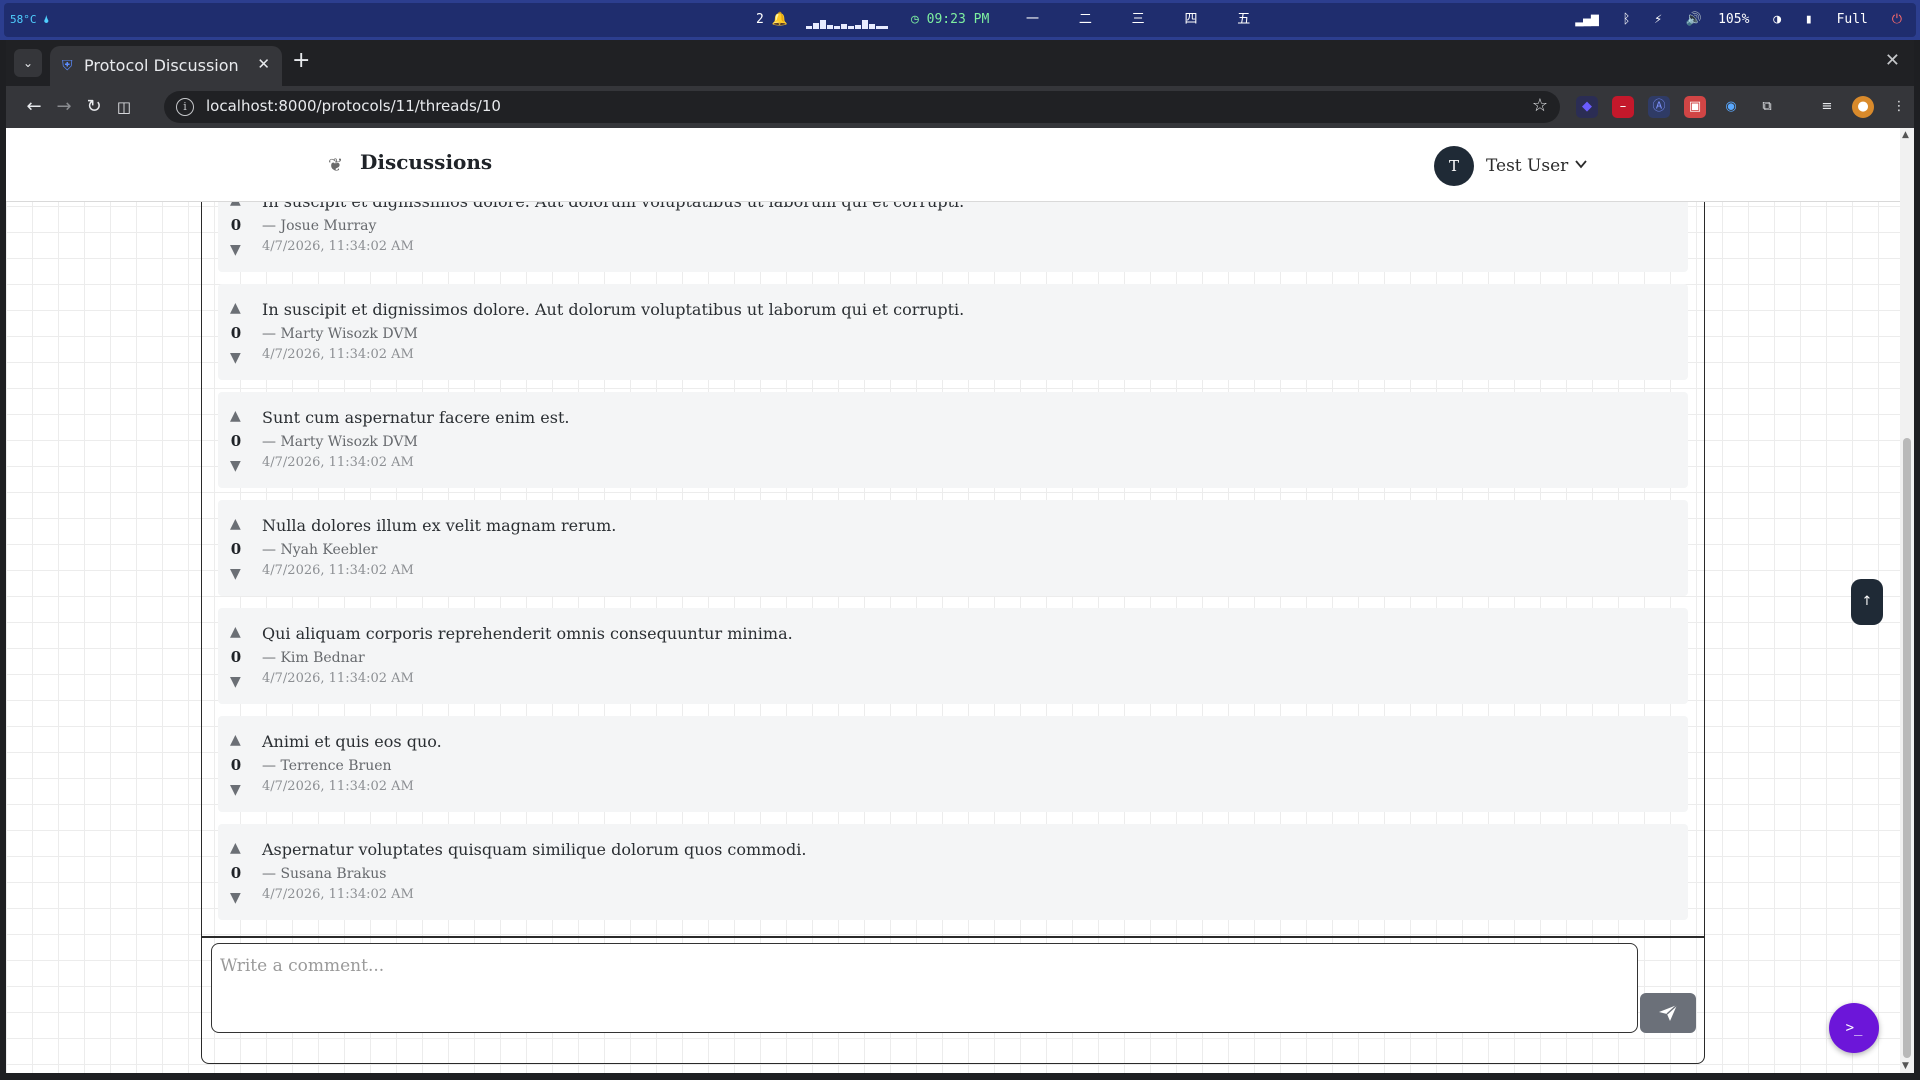 The height and width of the screenshot is (1080, 1920). I want to click on new-tab-button: +, so click(301, 61).